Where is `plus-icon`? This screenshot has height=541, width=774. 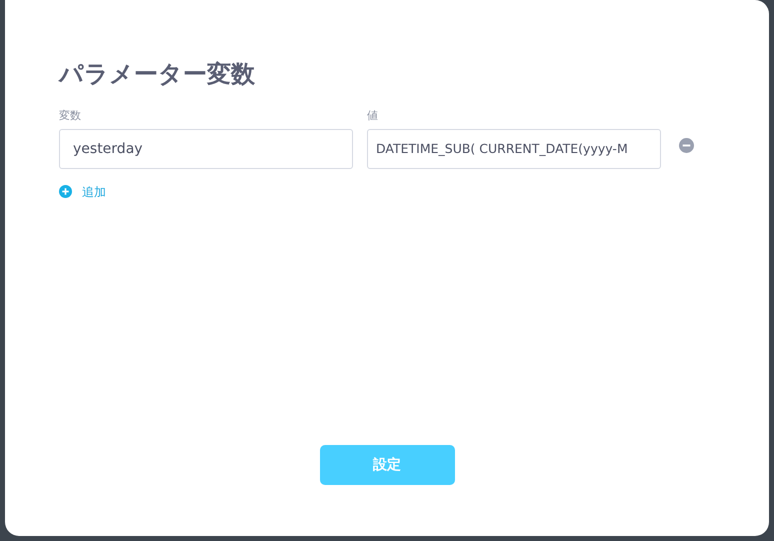
plus-icon is located at coordinates (65, 191).